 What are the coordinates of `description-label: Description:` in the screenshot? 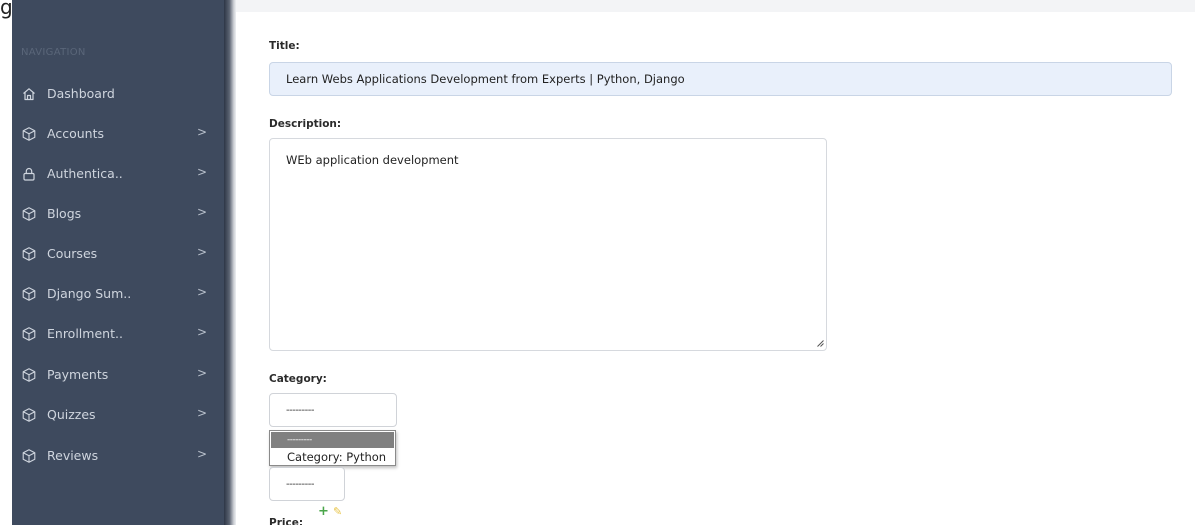 It's located at (305, 124).